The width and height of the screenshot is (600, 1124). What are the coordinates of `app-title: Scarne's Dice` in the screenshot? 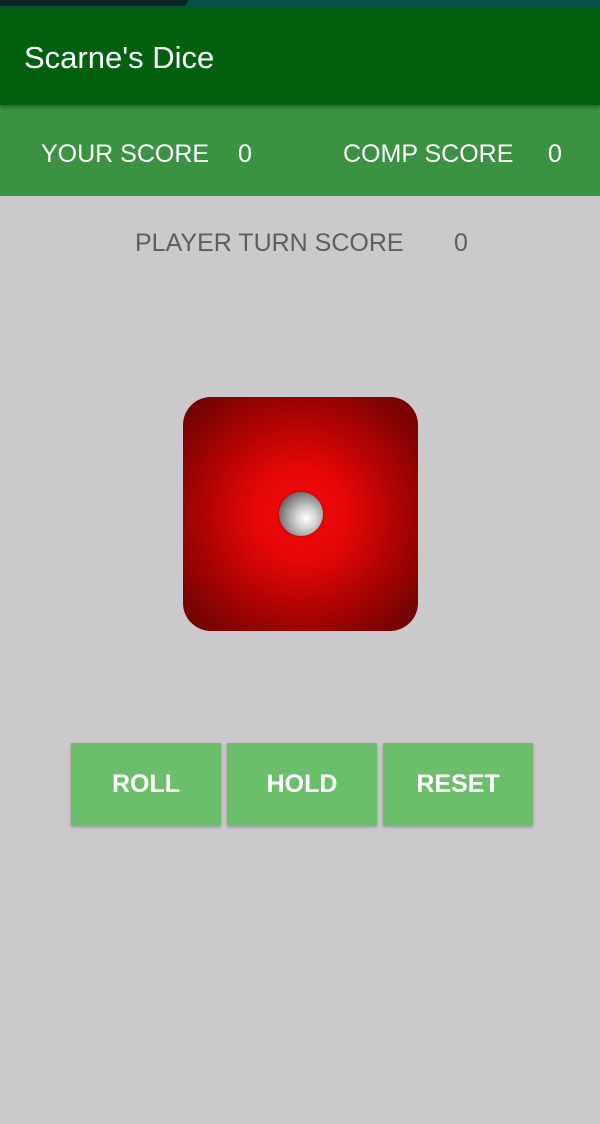 It's located at (119, 57).